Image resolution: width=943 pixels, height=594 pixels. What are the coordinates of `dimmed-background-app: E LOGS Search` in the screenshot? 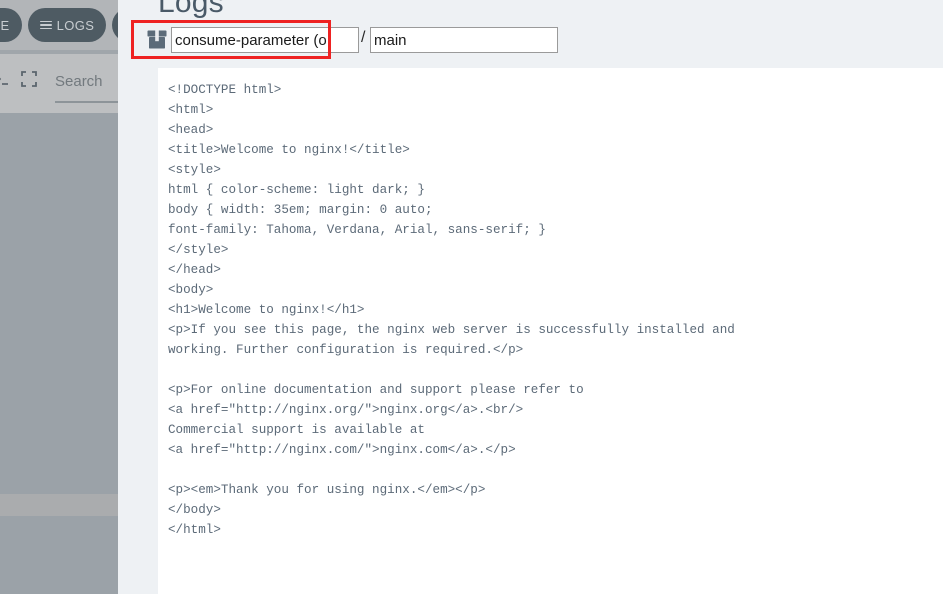 It's located at (59, 297).